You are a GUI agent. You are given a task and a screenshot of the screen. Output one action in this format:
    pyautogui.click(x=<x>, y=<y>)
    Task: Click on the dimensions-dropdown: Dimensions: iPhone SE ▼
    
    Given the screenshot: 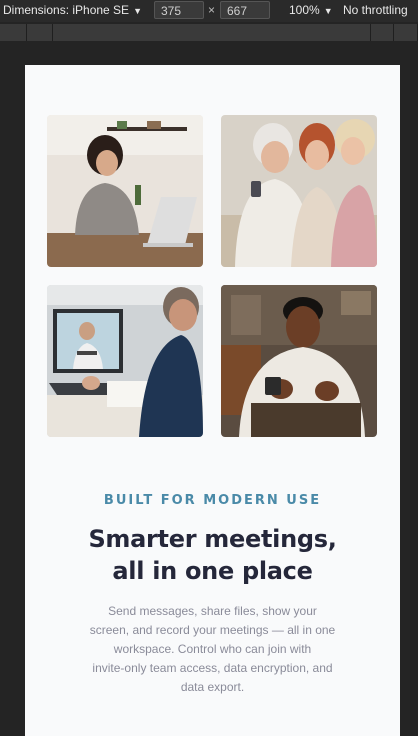 What is the action you would take?
    pyautogui.click(x=72, y=10)
    